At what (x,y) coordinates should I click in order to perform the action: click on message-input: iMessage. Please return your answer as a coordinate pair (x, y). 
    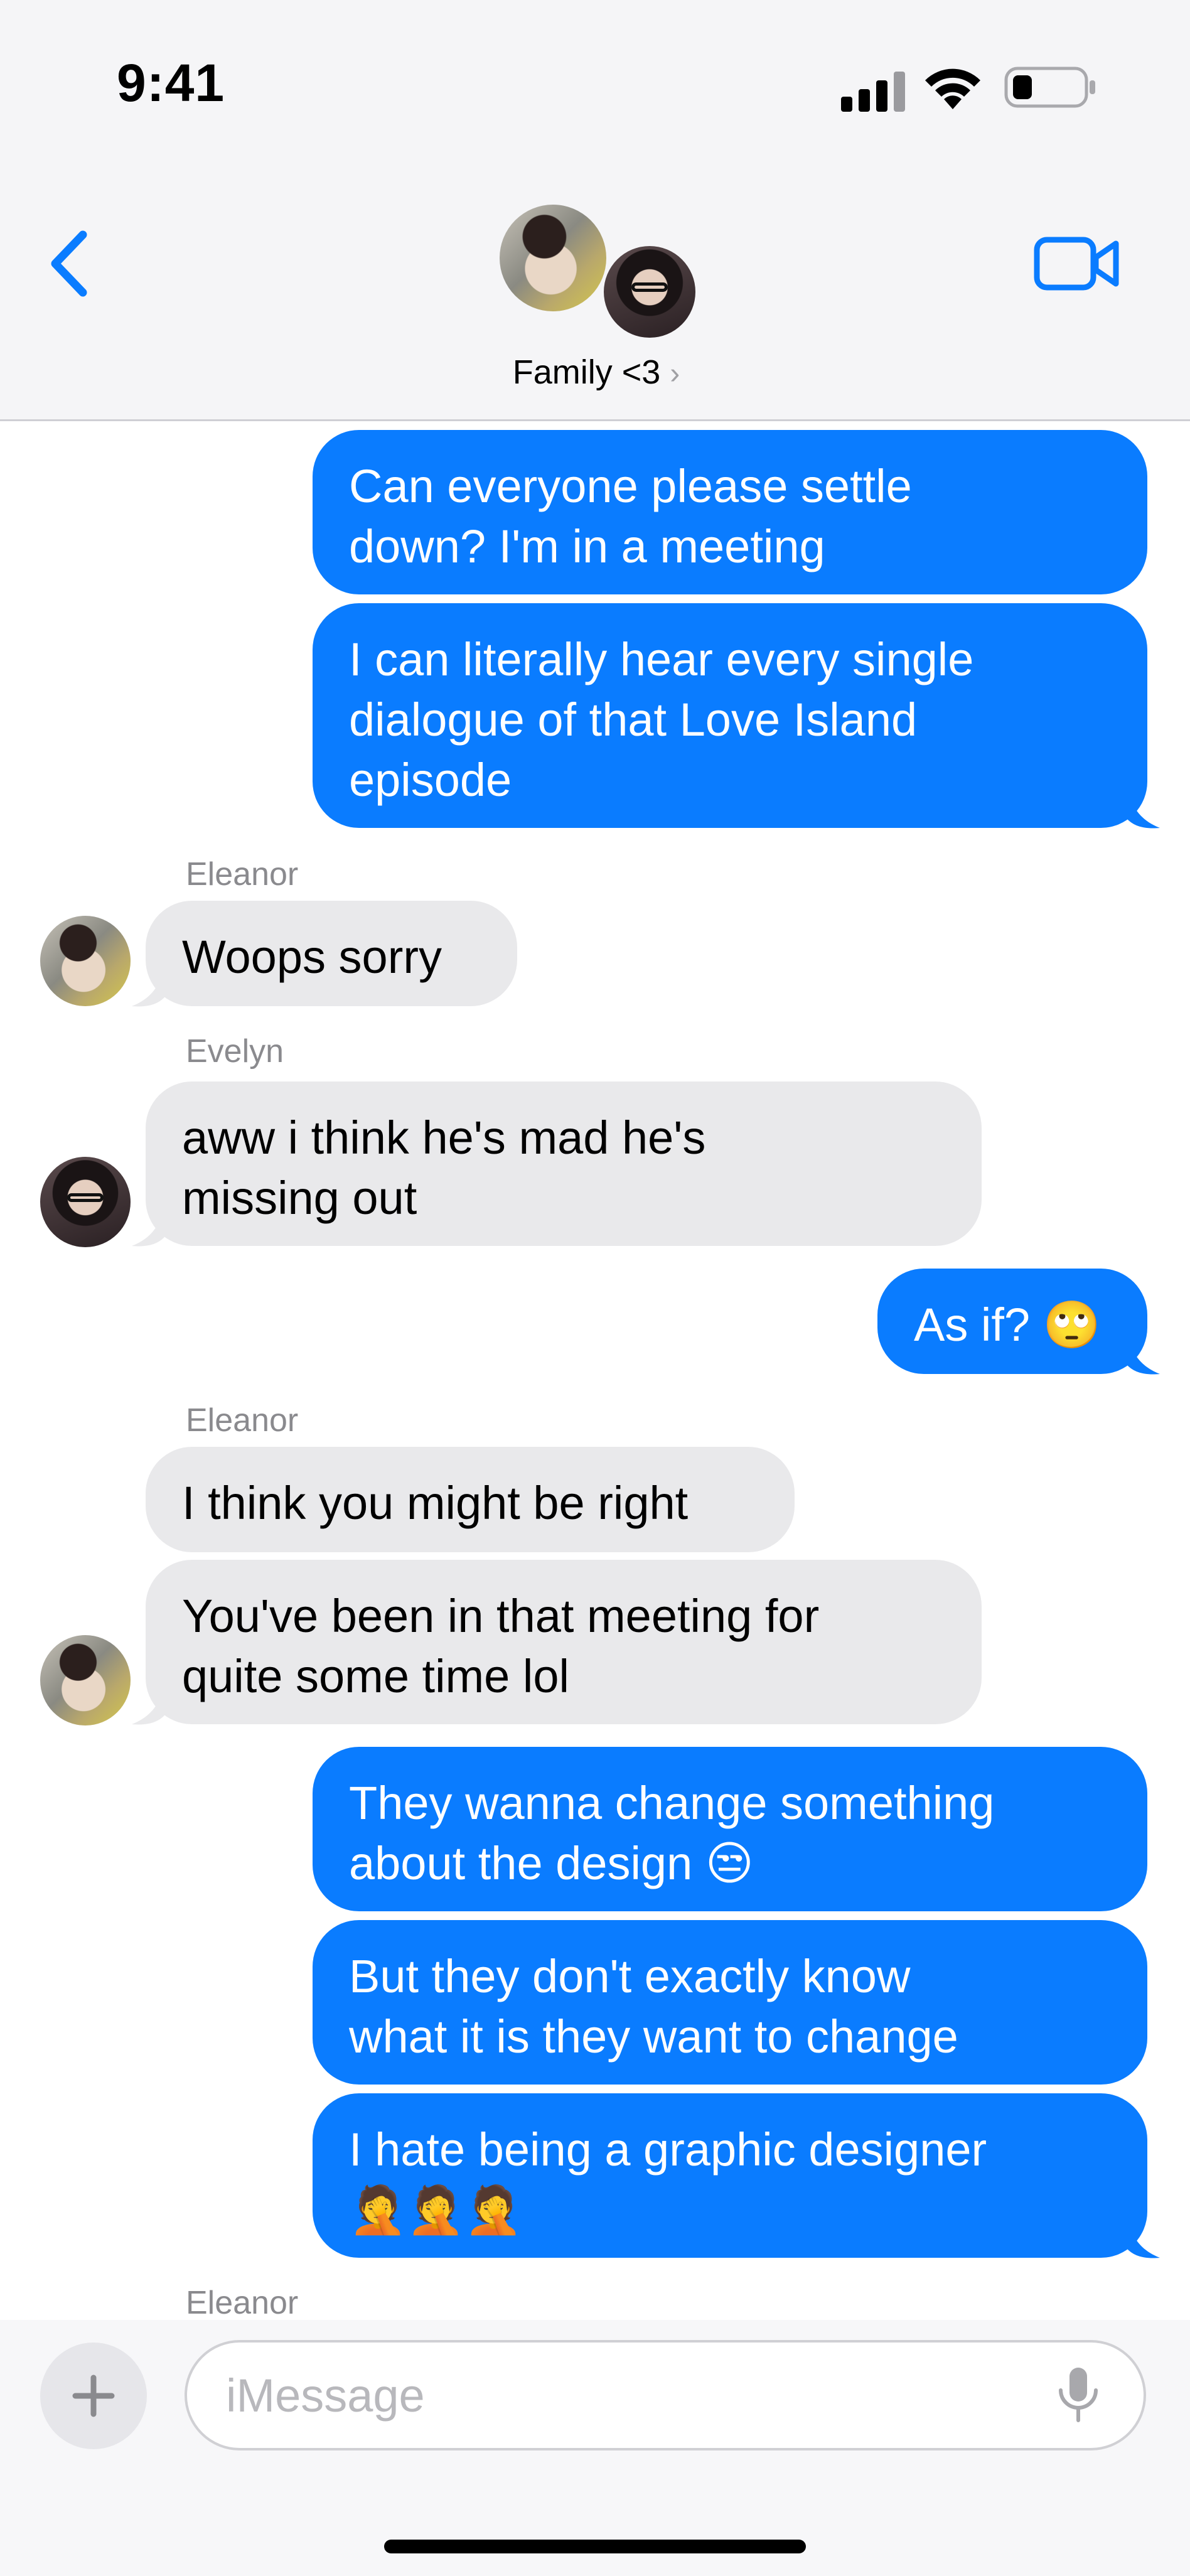
    Looking at the image, I should click on (665, 2395).